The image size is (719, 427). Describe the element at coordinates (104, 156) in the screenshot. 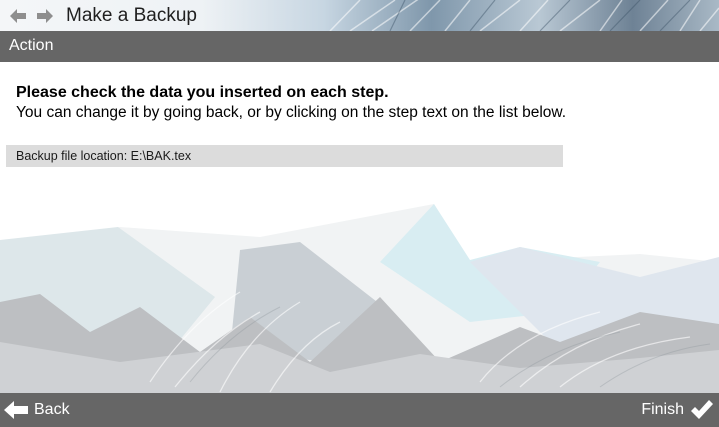

I see `summary-item-label: Backup file location: E:\BAK.tex` at that location.